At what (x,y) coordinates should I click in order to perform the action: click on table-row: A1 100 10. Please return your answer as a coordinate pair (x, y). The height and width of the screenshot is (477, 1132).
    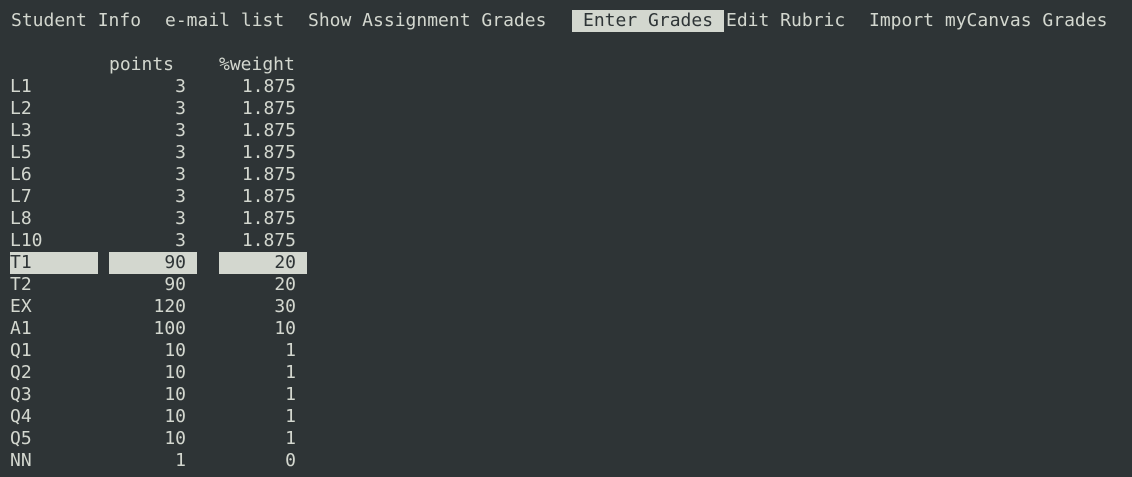
    Looking at the image, I should click on (160, 329).